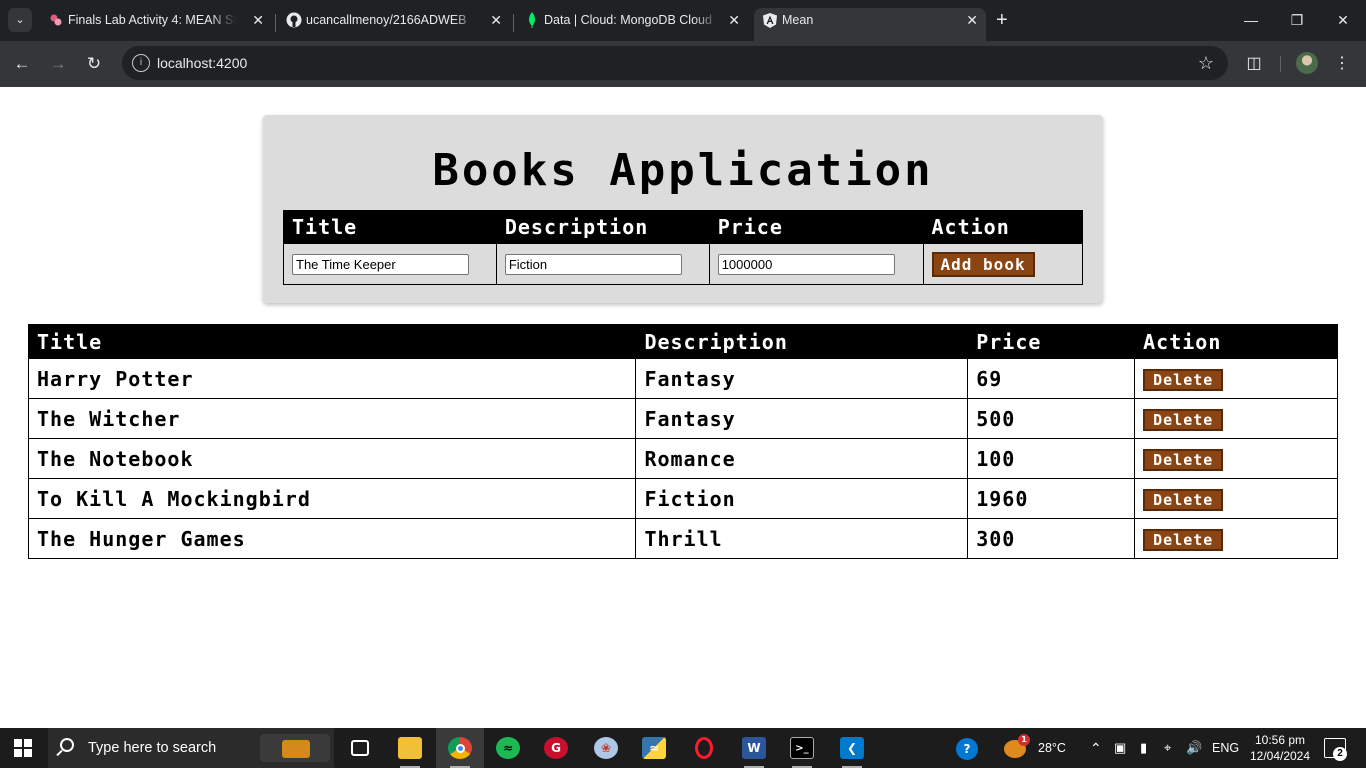 The image size is (1366, 769). I want to click on address-bar: i localhost:4200 ☆, so click(675, 63).